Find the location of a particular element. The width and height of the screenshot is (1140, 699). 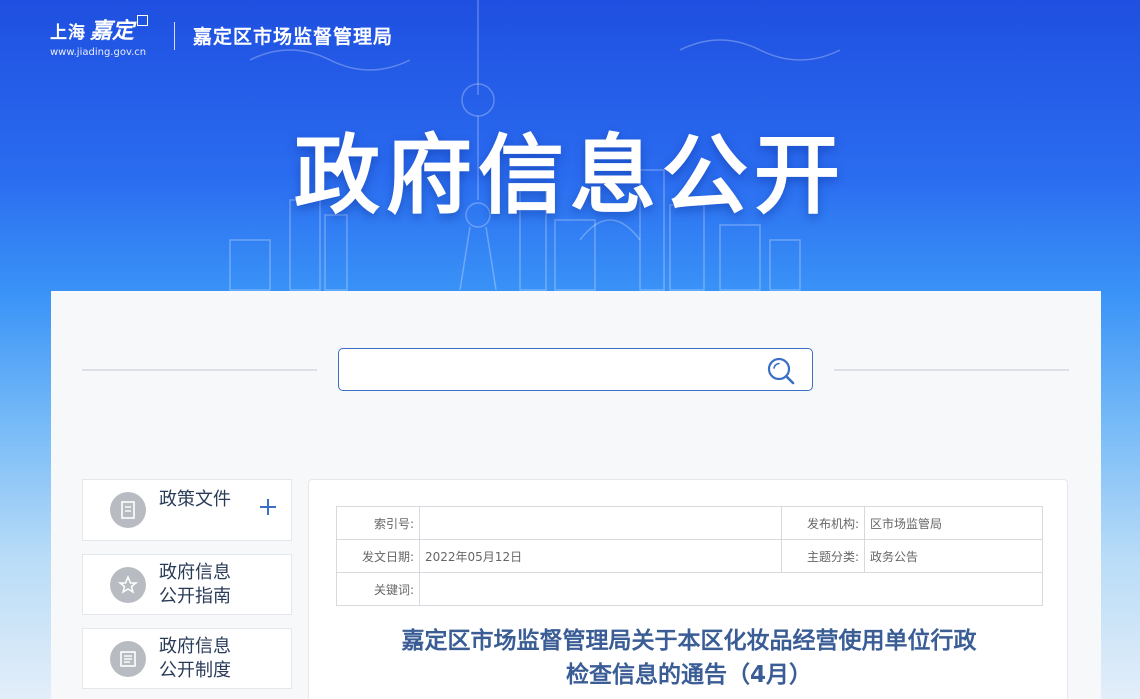

date-value: 2022年05月12日 is located at coordinates (600, 556).